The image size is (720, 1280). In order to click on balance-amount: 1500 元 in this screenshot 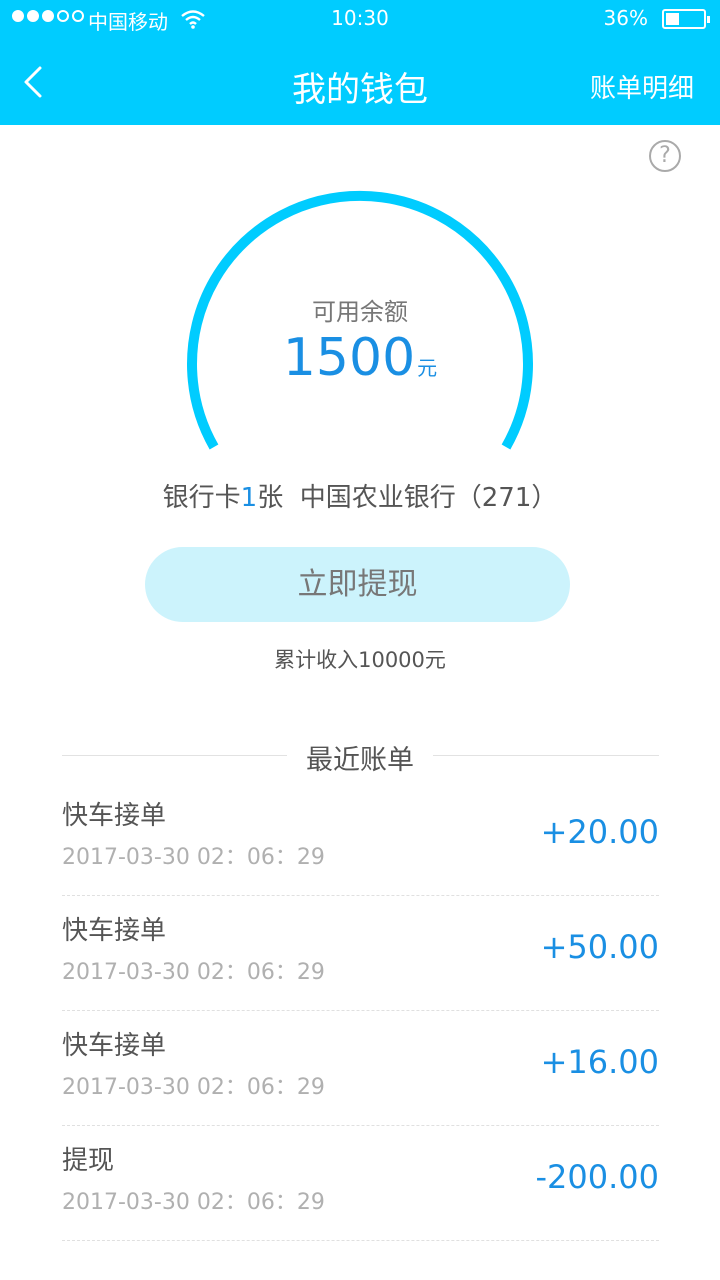, I will do `click(360, 358)`.